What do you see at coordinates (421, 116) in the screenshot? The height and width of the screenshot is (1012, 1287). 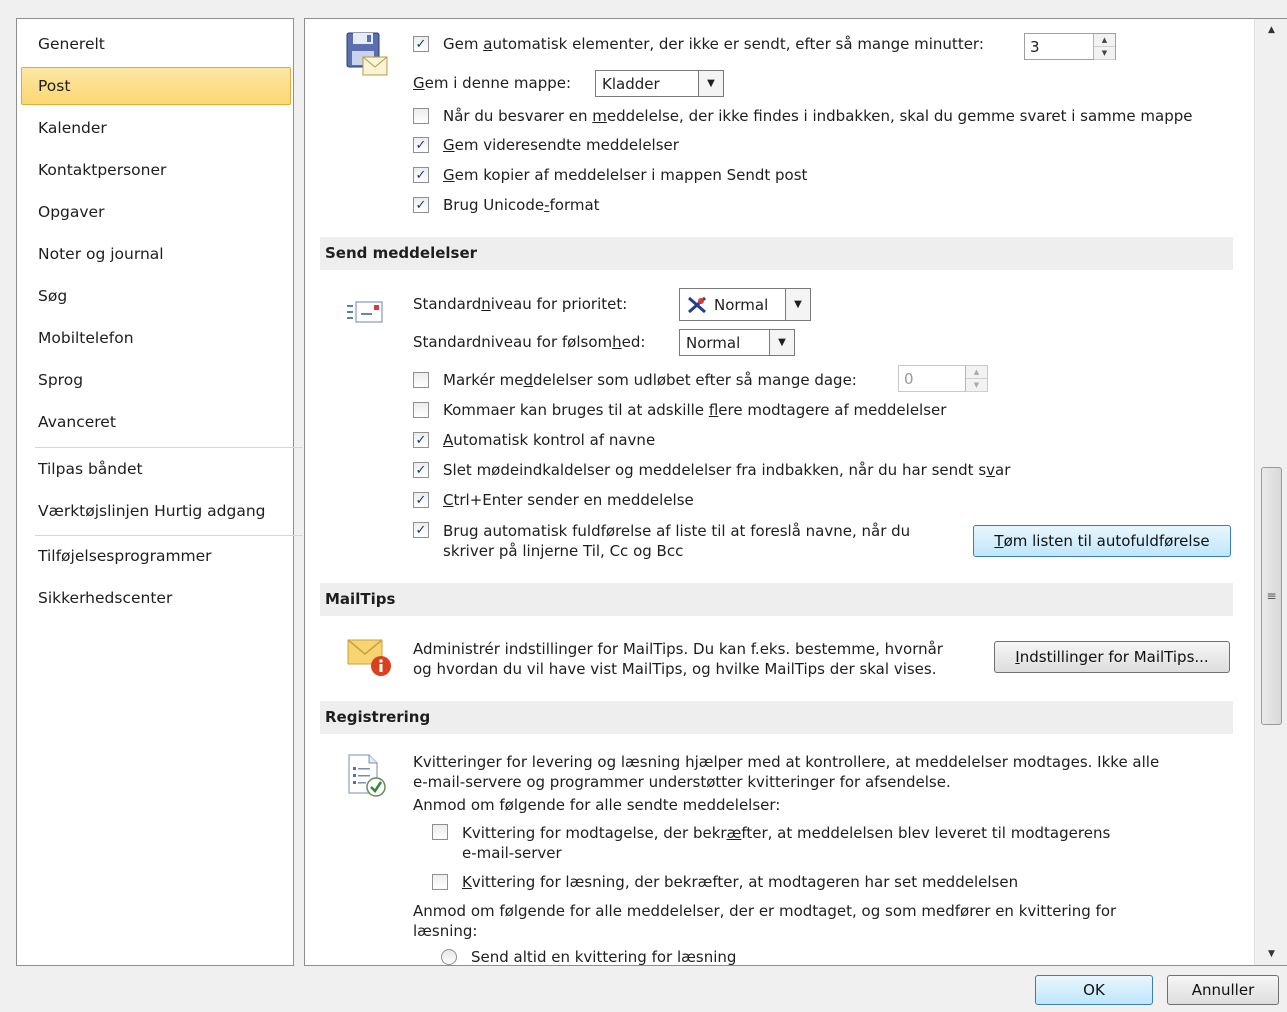 I see `reply-same-folder-checkbox` at bounding box center [421, 116].